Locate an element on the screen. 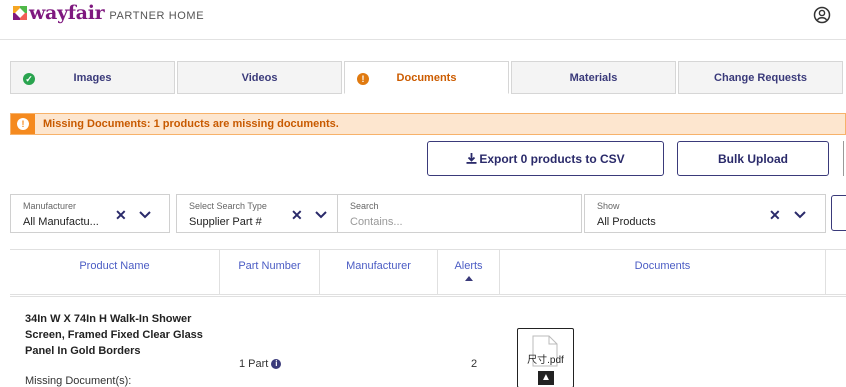 This screenshot has width=846, height=387. alerts-count: 2 is located at coordinates (474, 364).